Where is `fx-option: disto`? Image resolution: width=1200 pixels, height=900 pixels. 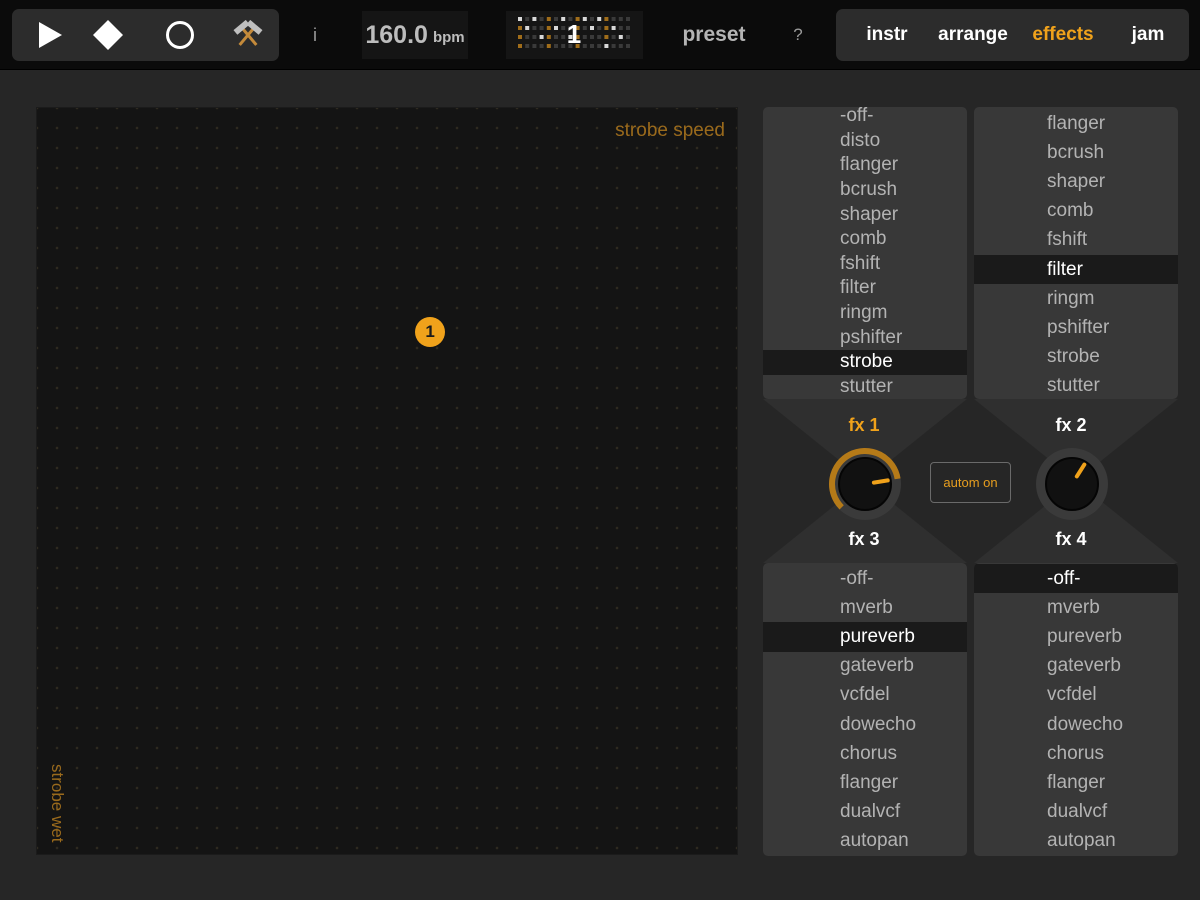 fx-option: disto is located at coordinates (865, 141).